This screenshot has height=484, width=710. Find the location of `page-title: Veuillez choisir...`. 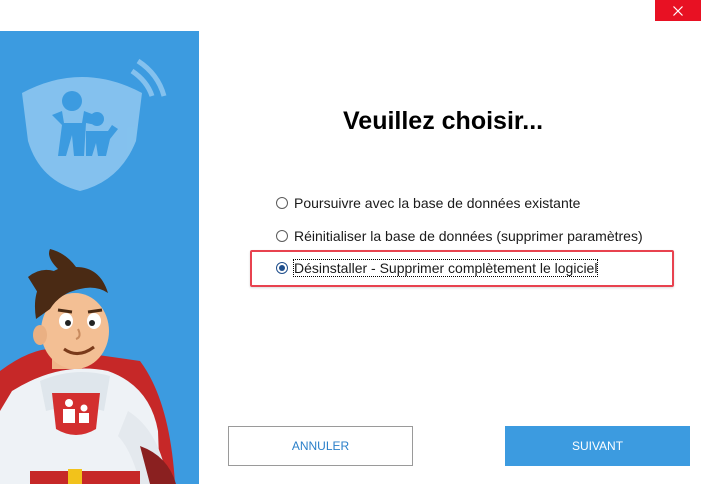

page-title: Veuillez choisir... is located at coordinates (443, 121).